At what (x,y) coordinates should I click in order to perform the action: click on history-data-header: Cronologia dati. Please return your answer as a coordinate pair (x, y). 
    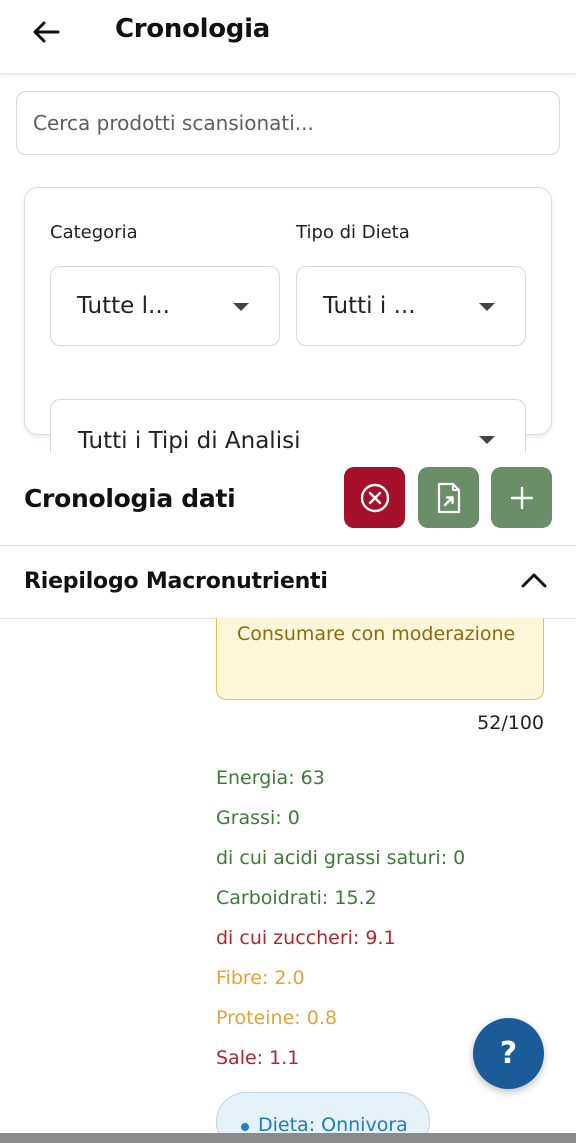
    Looking at the image, I should click on (288, 499).